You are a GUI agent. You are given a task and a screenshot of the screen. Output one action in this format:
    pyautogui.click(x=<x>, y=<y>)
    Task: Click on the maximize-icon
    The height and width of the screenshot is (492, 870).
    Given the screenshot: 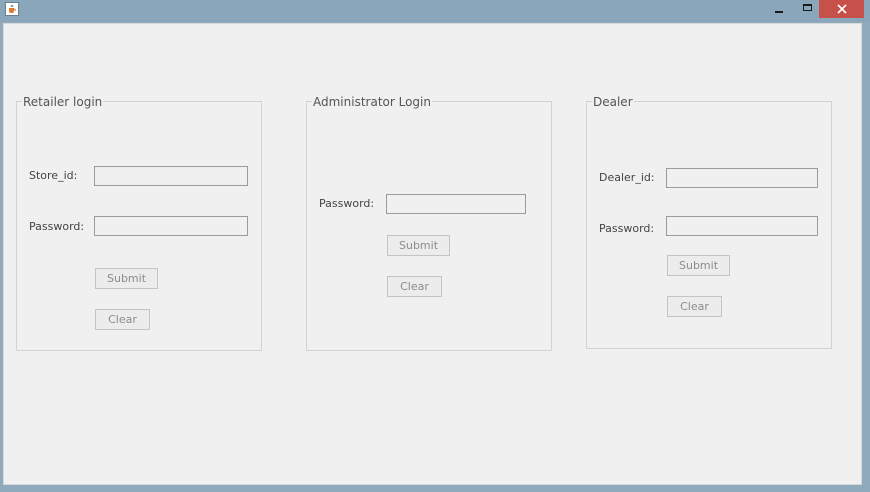 What is the action you would take?
    pyautogui.click(x=807, y=7)
    